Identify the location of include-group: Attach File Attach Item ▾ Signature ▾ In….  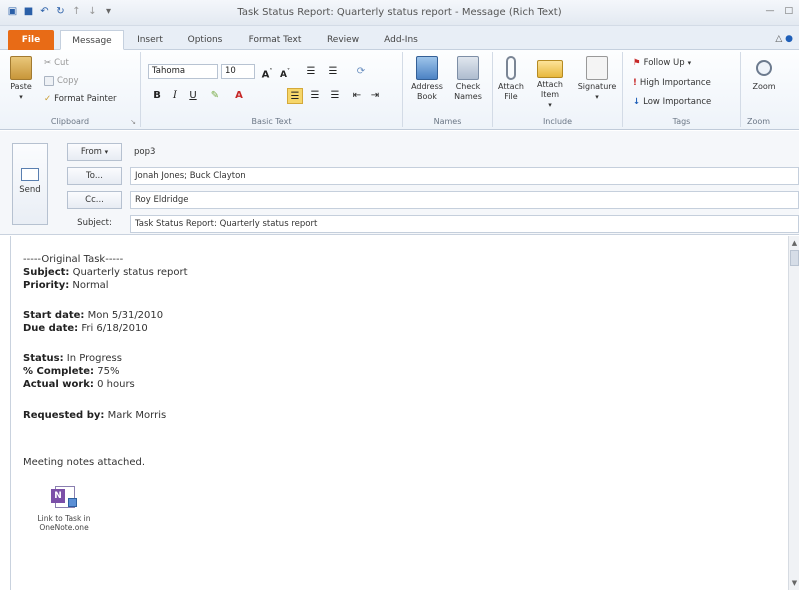
(558, 89).